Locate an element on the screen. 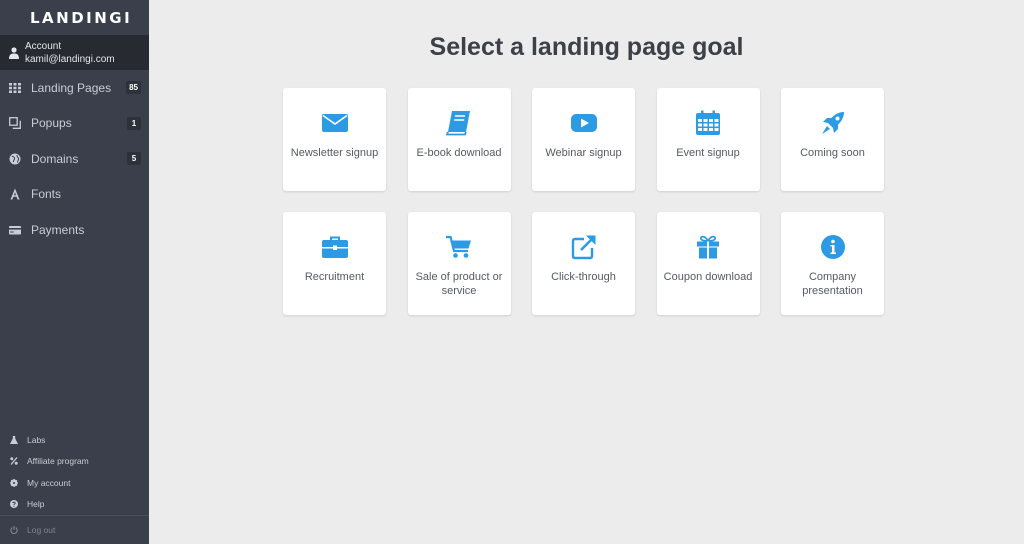  goal-label: E-book download is located at coordinates (459, 153).